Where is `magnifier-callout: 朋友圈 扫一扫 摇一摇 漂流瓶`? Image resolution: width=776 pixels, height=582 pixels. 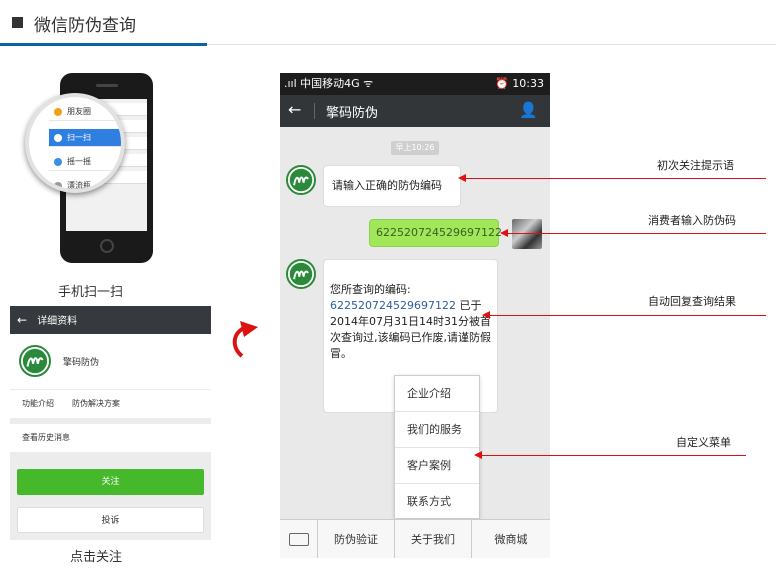 magnifier-callout: 朋友圈 扫一扫 摇一摇 漂流瓶 is located at coordinates (75, 143).